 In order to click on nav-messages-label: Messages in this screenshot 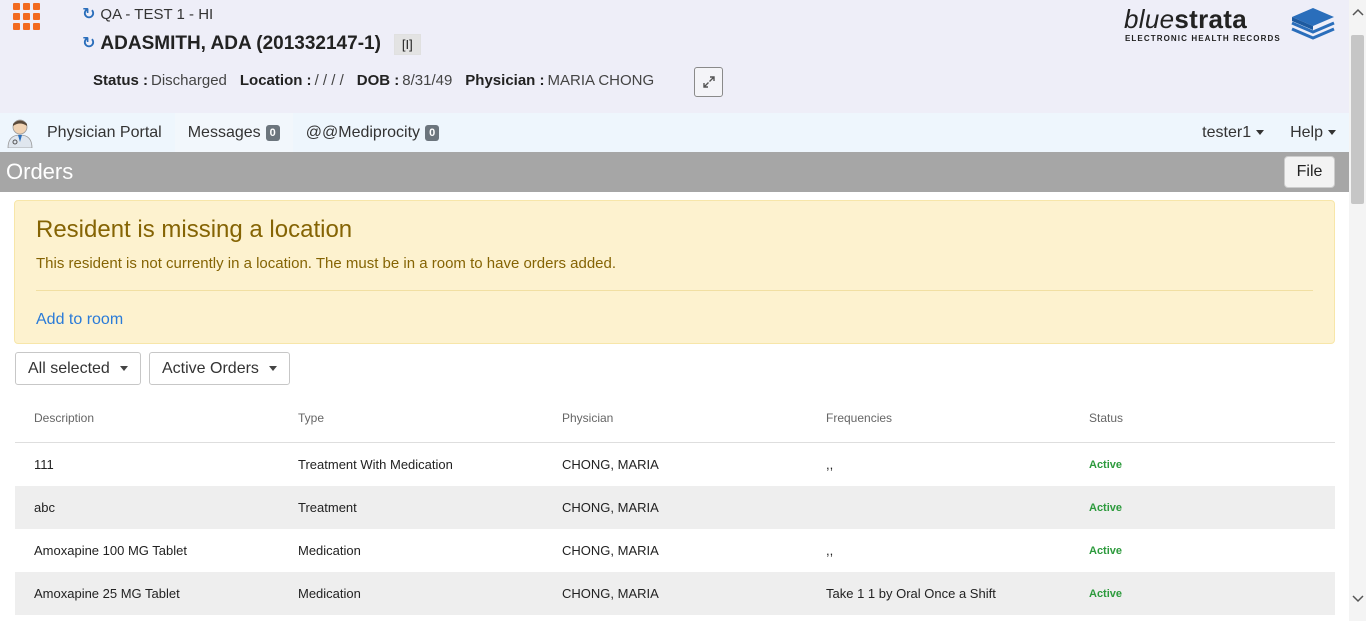, I will do `click(224, 132)`.